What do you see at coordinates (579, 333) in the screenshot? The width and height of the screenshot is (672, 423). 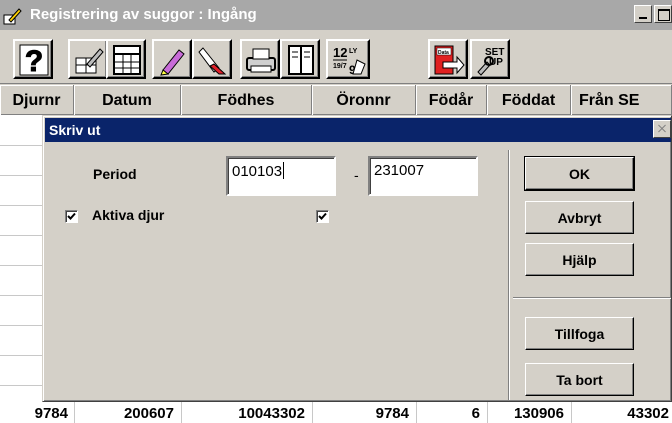 I see `add-button: Tillfoga` at bounding box center [579, 333].